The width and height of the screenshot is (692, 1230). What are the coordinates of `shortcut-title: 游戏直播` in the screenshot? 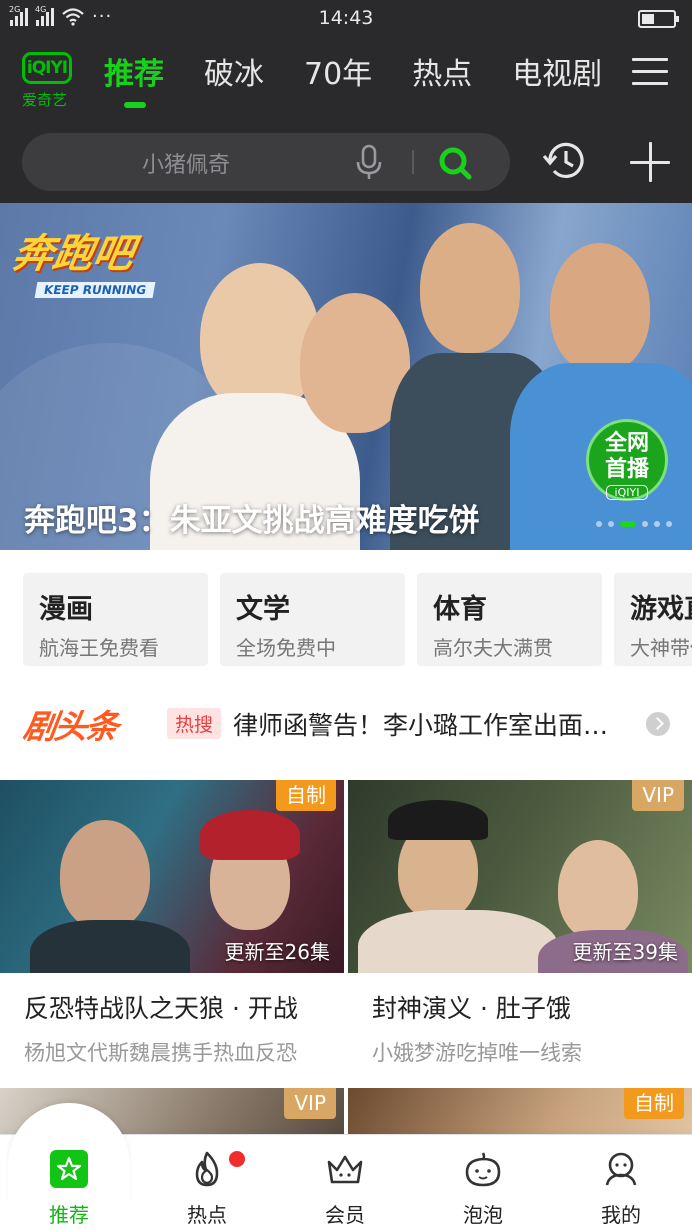 It's located at (661, 609).